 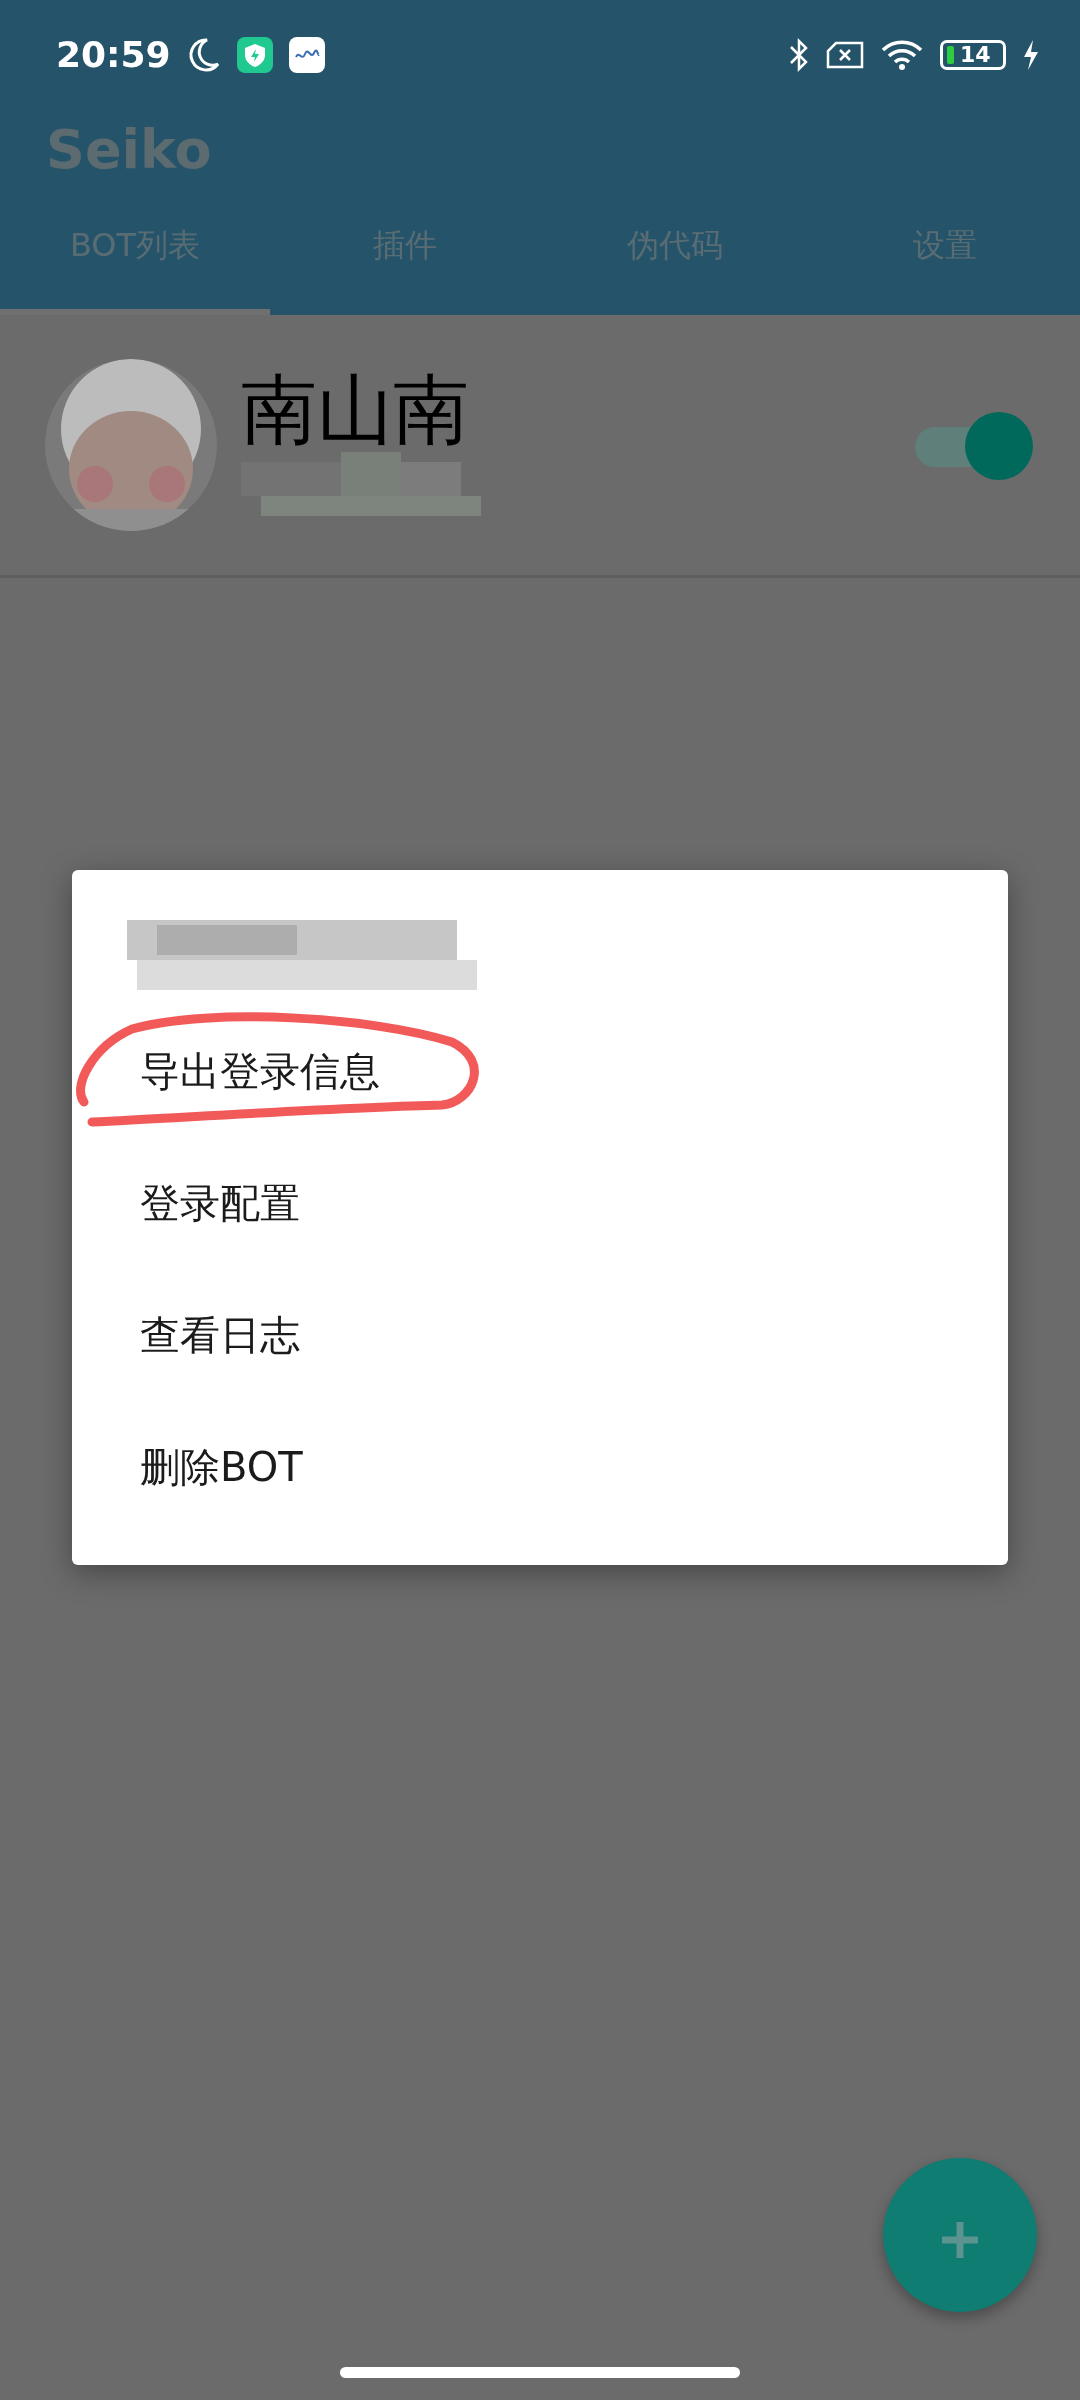 What do you see at coordinates (203, 55) in the screenshot?
I see `moon-icon` at bounding box center [203, 55].